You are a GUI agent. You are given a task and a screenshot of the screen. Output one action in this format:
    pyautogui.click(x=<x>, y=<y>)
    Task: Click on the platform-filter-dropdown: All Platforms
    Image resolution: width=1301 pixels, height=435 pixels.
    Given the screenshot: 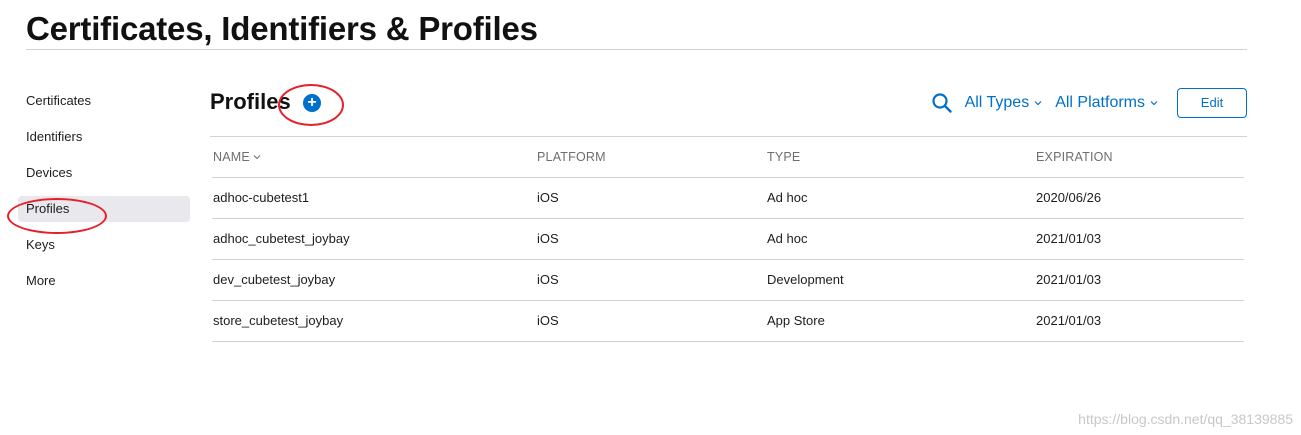 What is the action you would take?
    pyautogui.click(x=1107, y=103)
    